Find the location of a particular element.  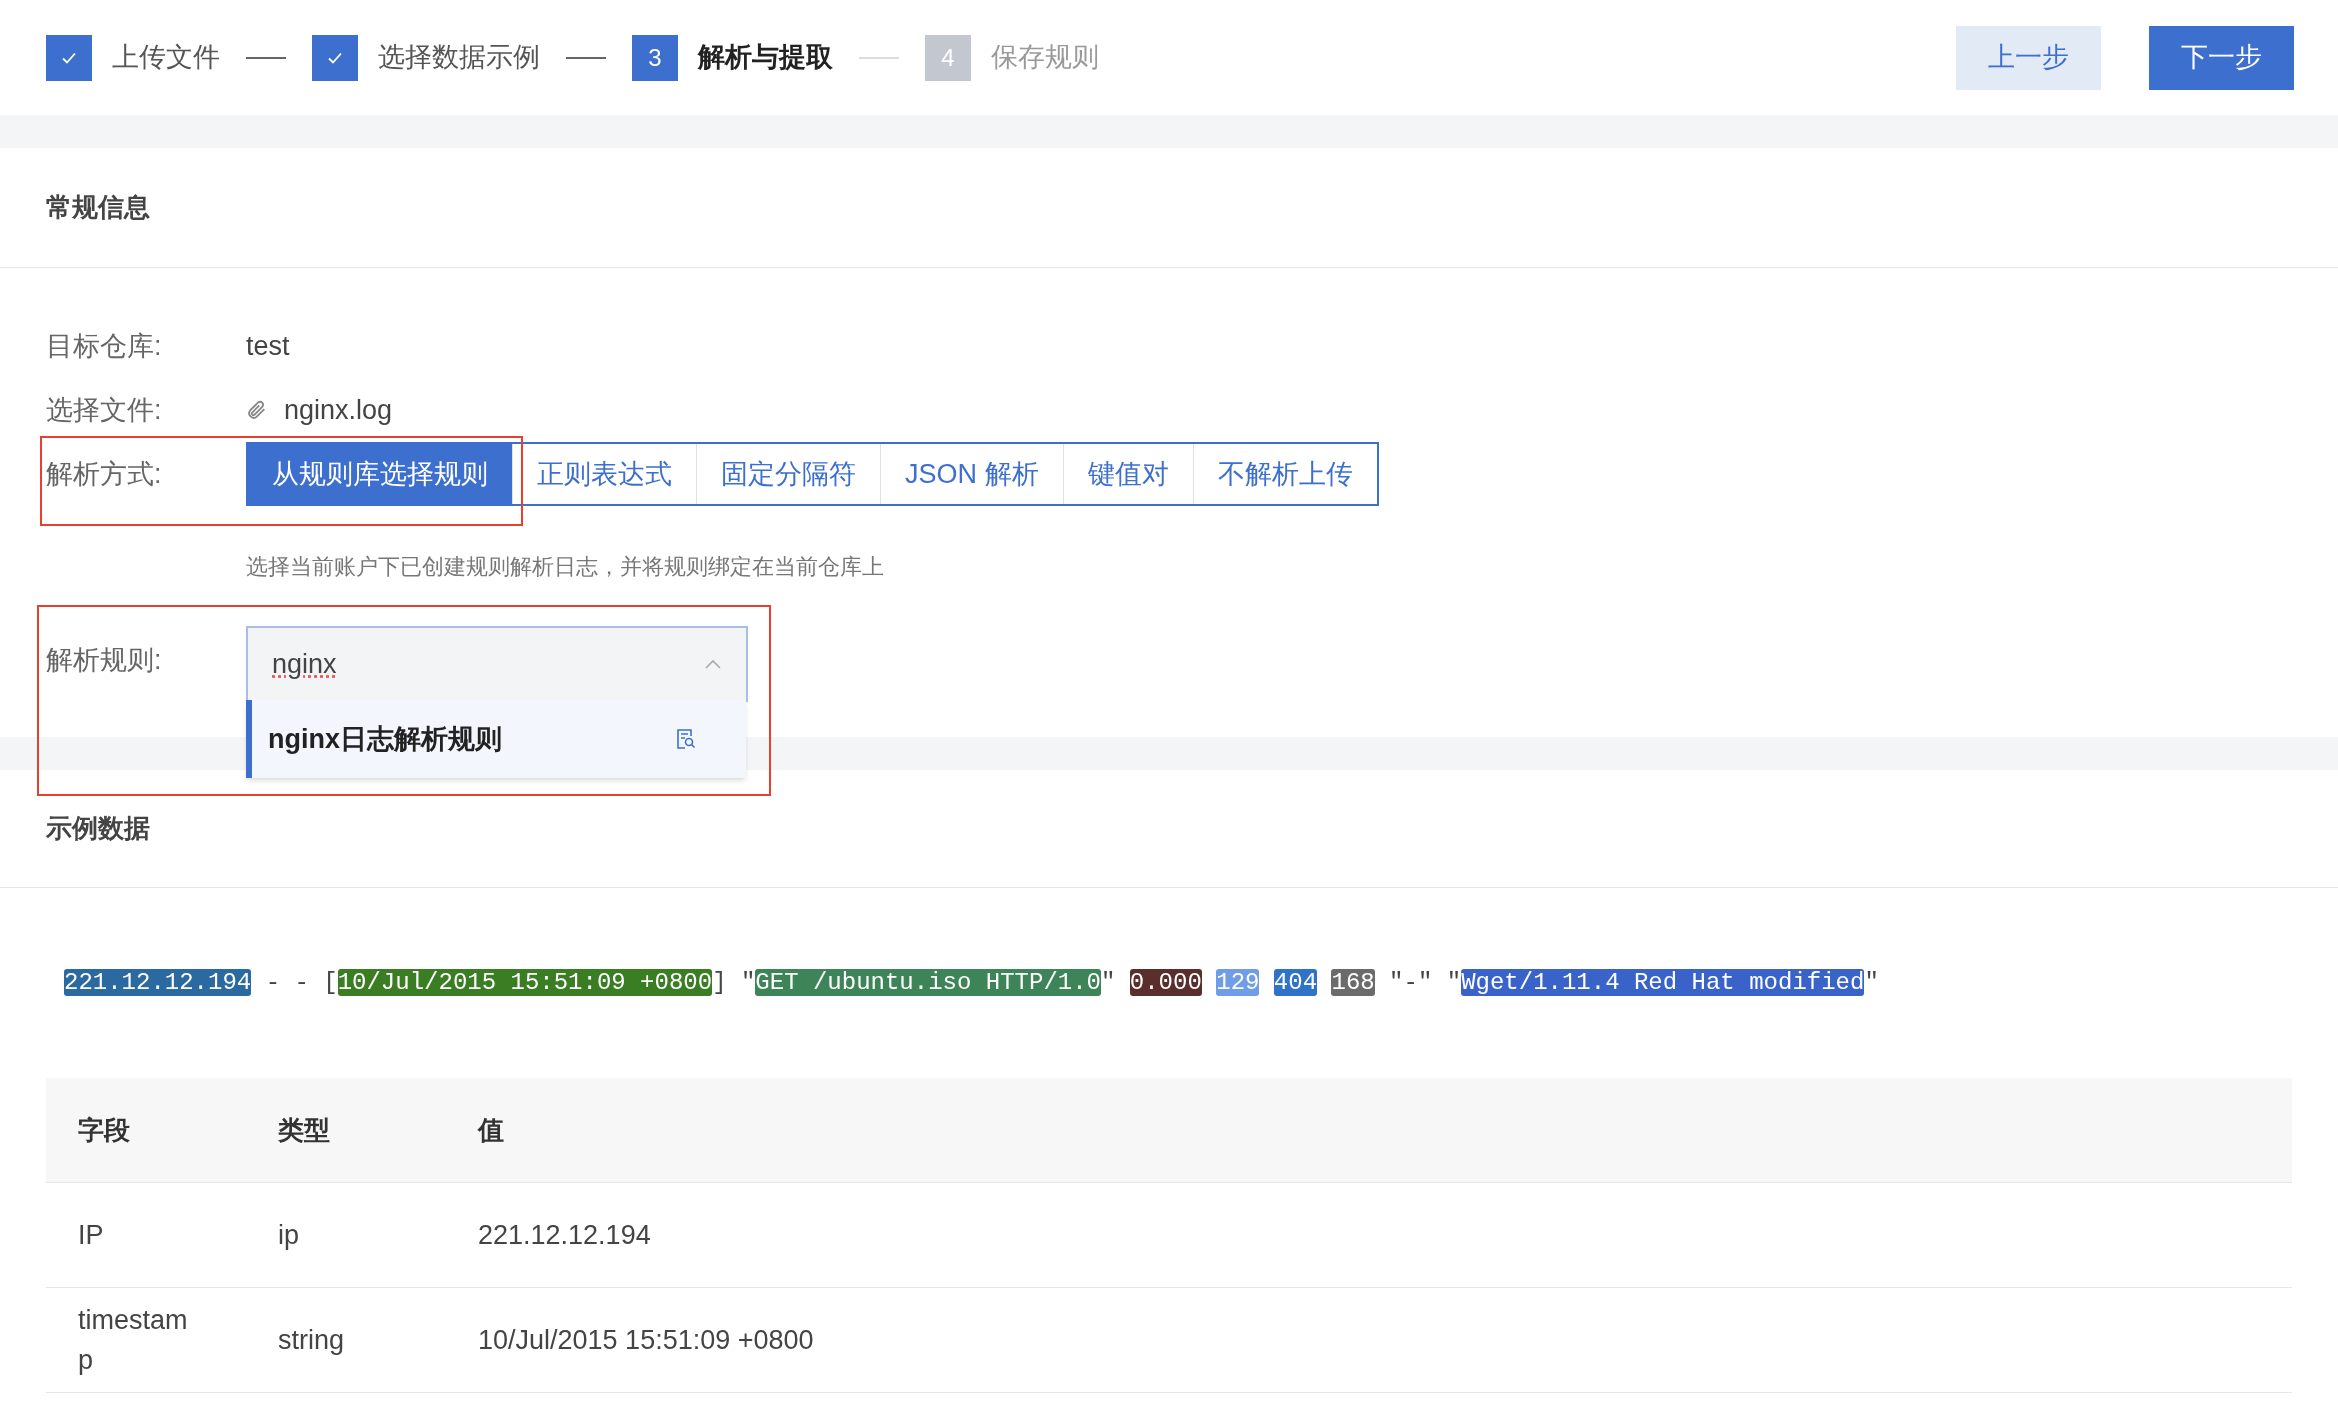

field-label: 选择文件: is located at coordinates (104, 410).